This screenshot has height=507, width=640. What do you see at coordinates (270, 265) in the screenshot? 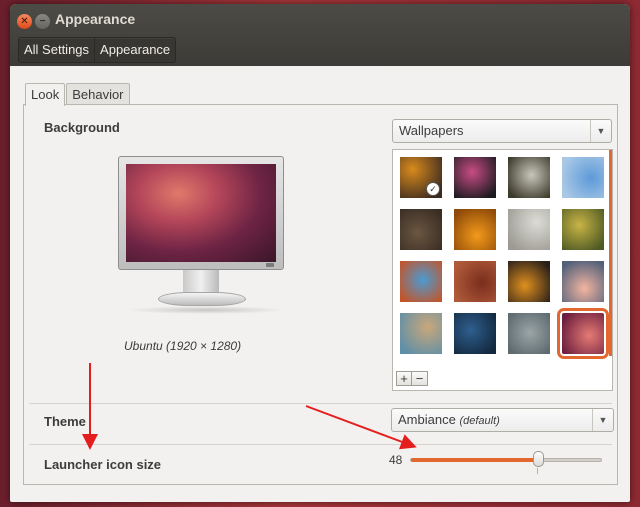
I see `monitor-power-led` at bounding box center [270, 265].